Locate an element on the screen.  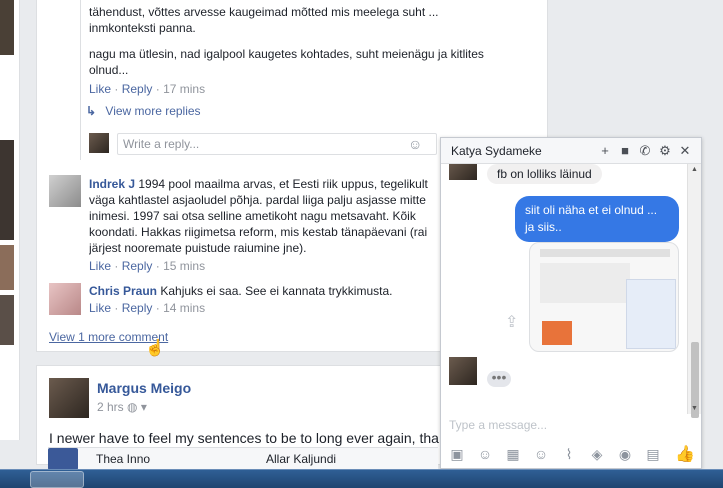
comment-actions: Like · Reply · 14 mins is located at coordinates (147, 308).